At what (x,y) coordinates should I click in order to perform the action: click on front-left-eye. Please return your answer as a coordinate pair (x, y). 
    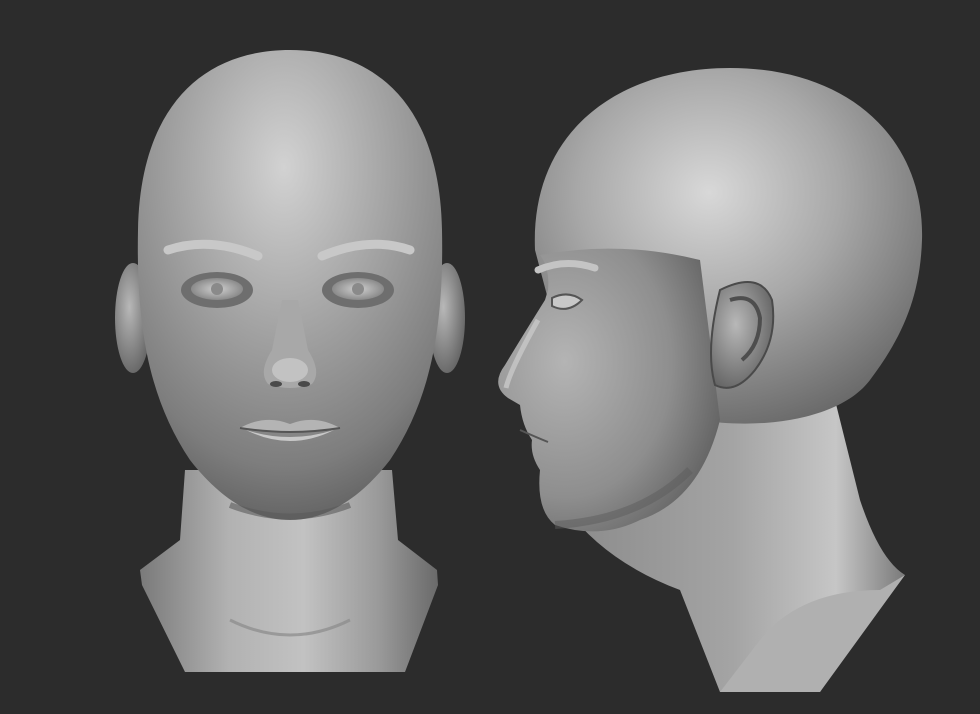
    Looking at the image, I should click on (217, 290).